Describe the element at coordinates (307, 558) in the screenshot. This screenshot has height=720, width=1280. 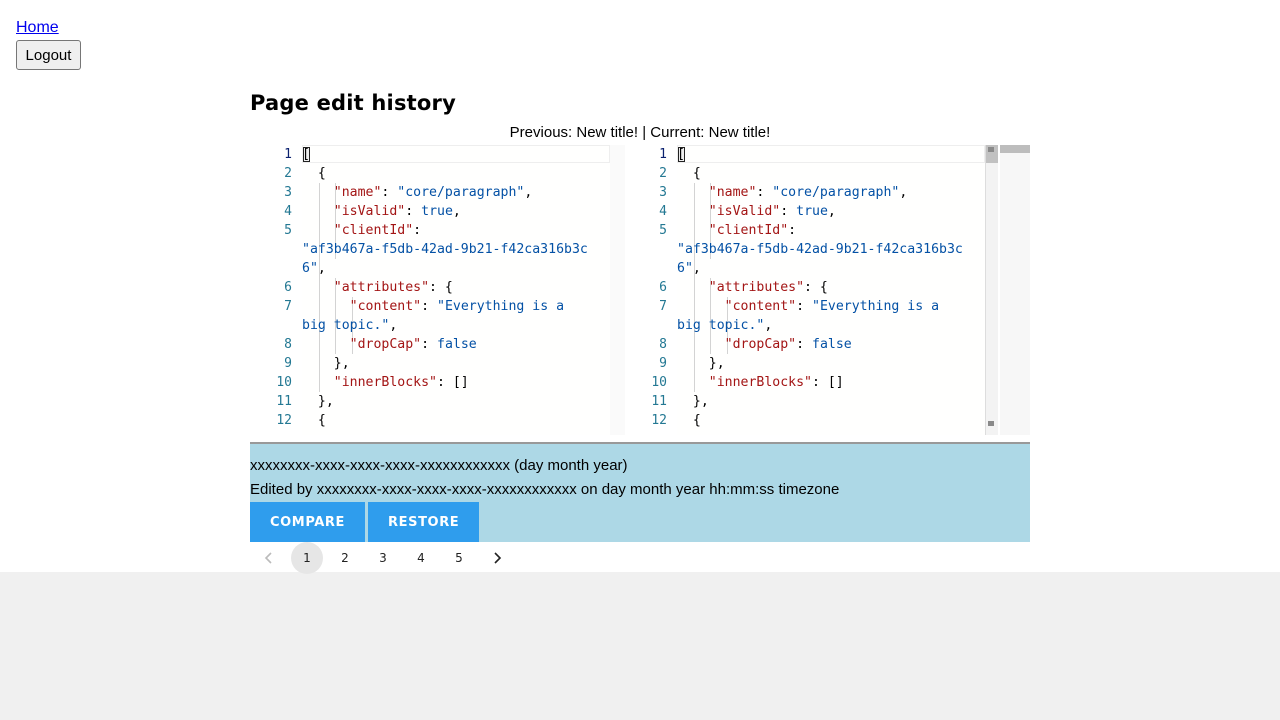
I see `page-button-1: 1` at that location.